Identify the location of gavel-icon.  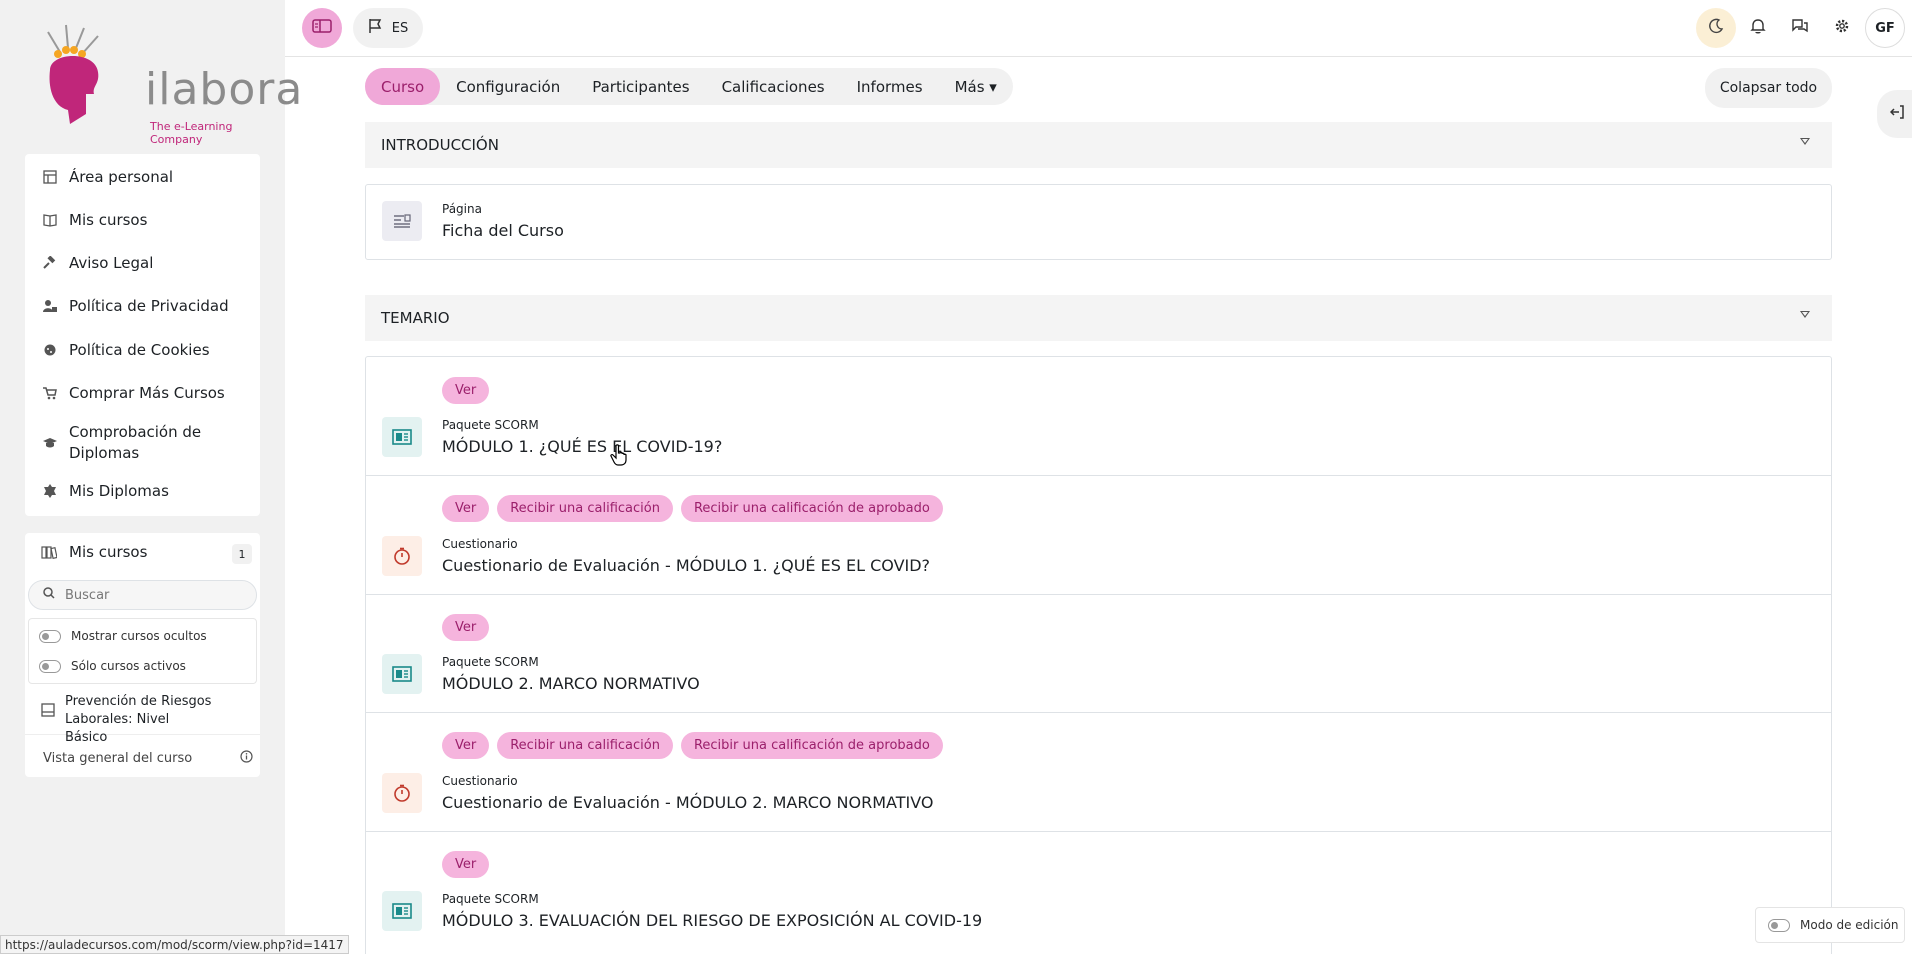
(50, 263).